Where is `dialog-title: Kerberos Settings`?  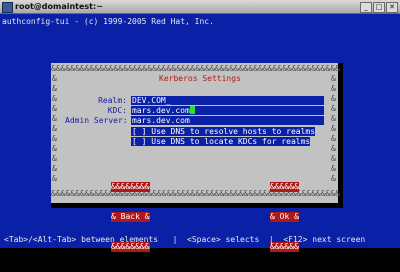 dialog-title: Kerberos Settings is located at coordinates (200, 79).